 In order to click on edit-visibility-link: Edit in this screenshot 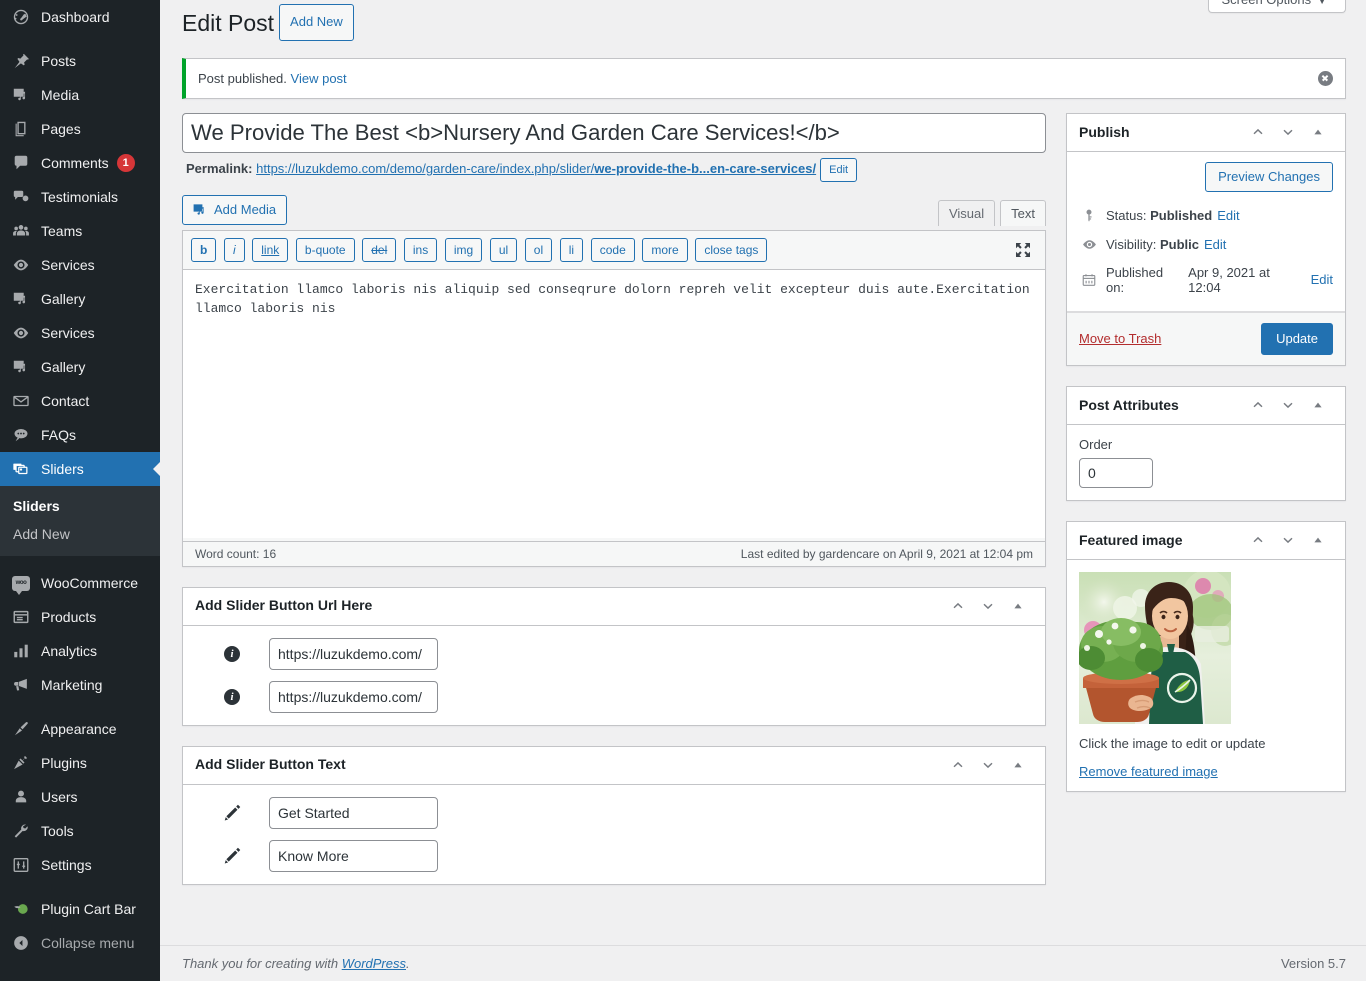, I will do `click(1215, 244)`.